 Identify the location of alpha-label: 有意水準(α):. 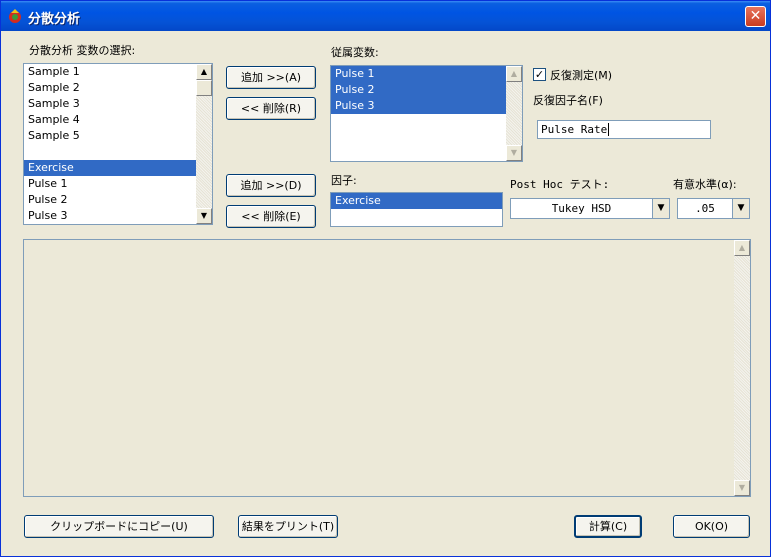
(705, 184).